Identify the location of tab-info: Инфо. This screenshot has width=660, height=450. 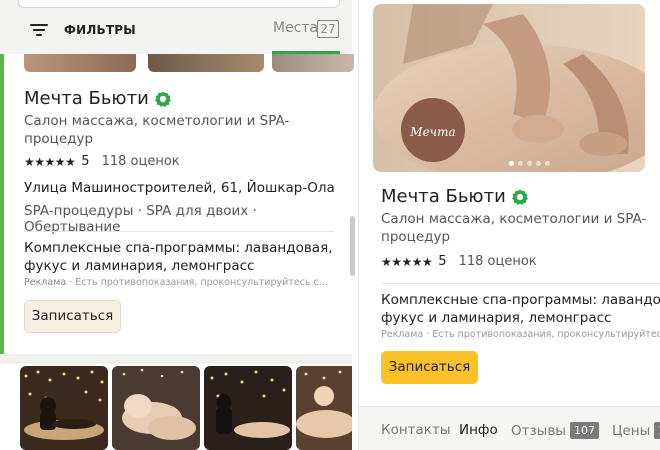
(478, 430).